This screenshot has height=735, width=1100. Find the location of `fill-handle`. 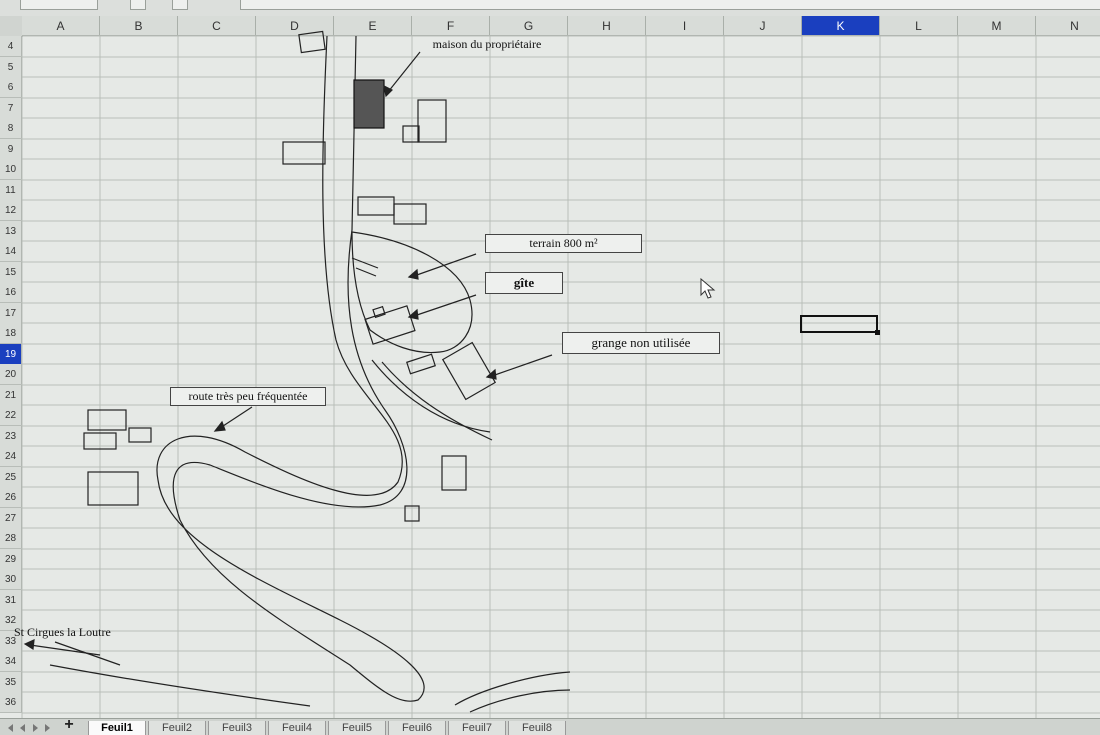

fill-handle is located at coordinates (877, 332).